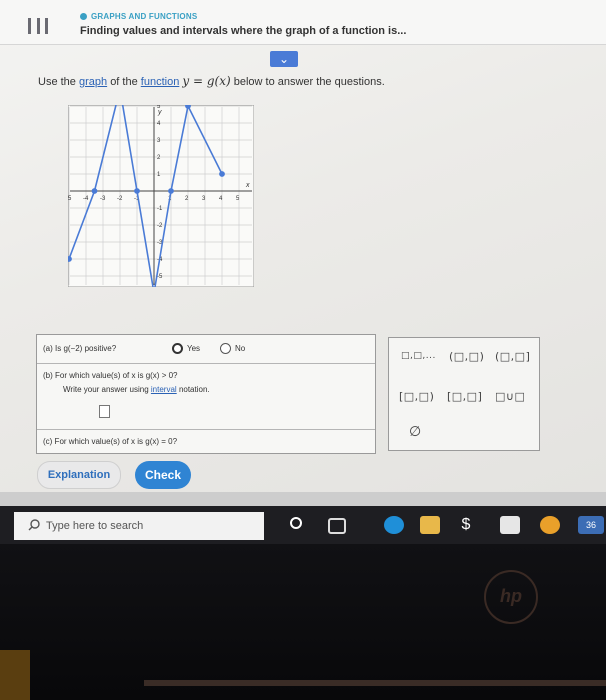 The image size is (606, 700). What do you see at coordinates (394, 525) in the screenshot?
I see `edge-icon` at bounding box center [394, 525].